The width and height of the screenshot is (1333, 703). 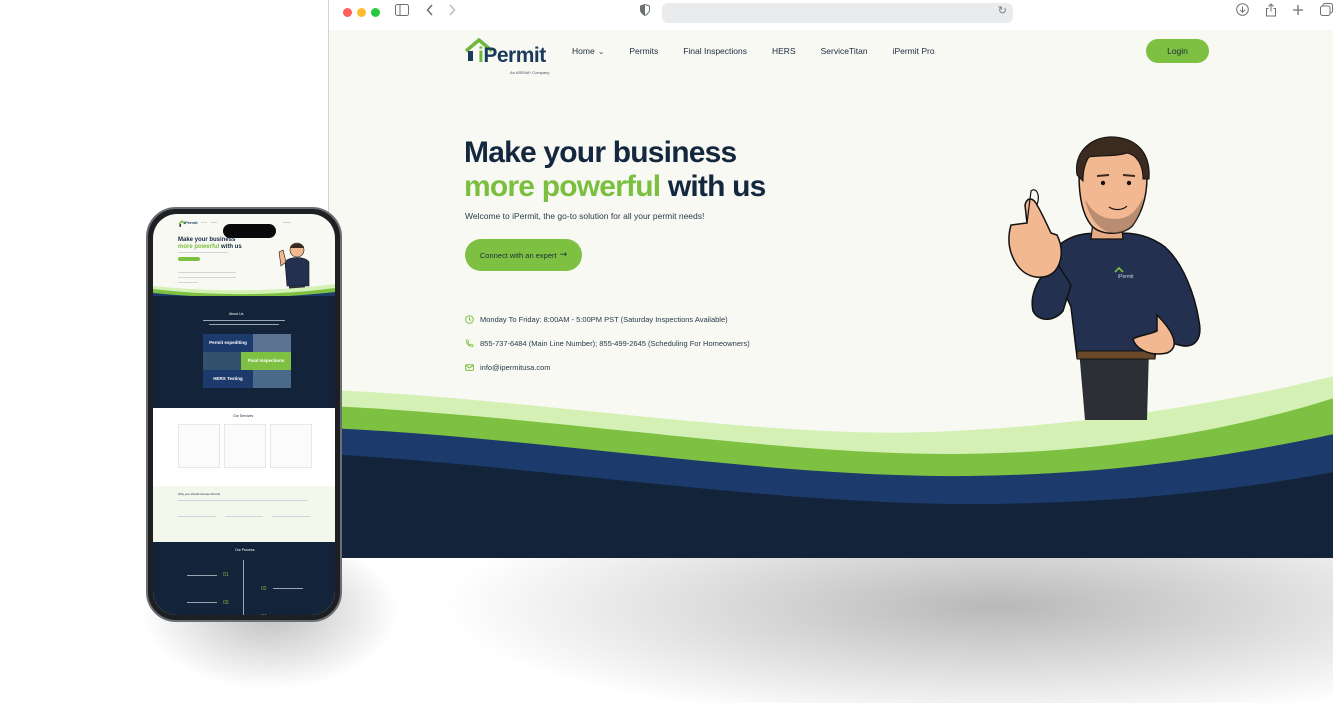 What do you see at coordinates (189, 259) in the screenshot?
I see `phone-cta-button` at bounding box center [189, 259].